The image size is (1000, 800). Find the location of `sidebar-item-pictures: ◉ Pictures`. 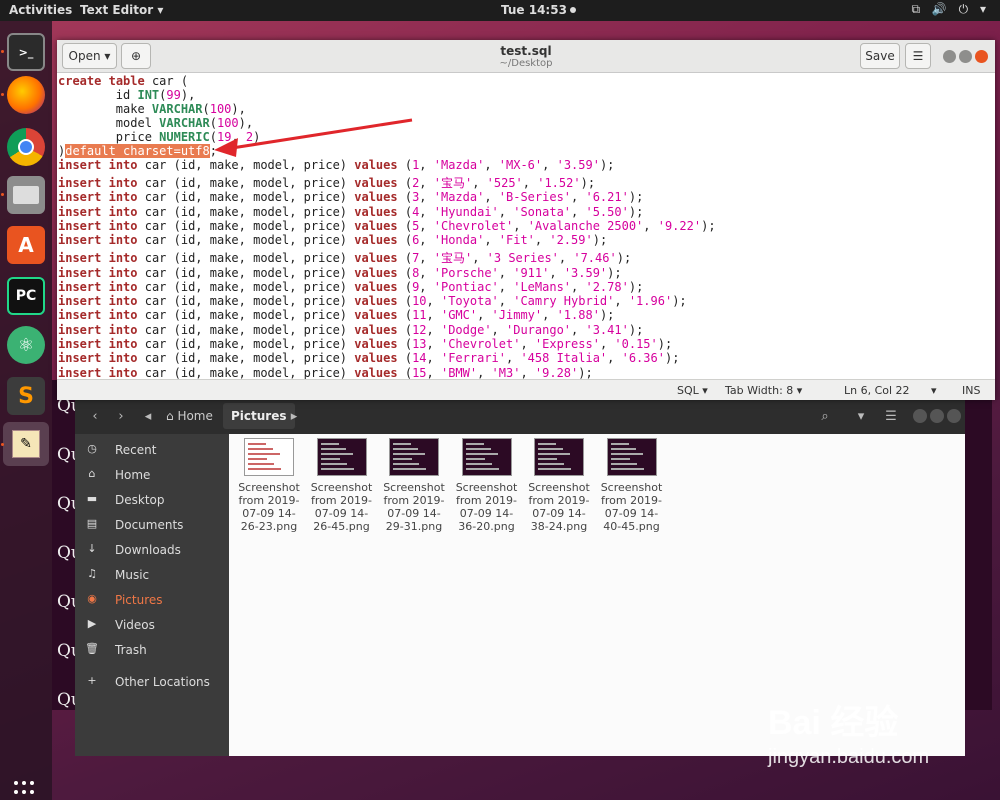

sidebar-item-pictures: ◉ Pictures is located at coordinates (152, 600).